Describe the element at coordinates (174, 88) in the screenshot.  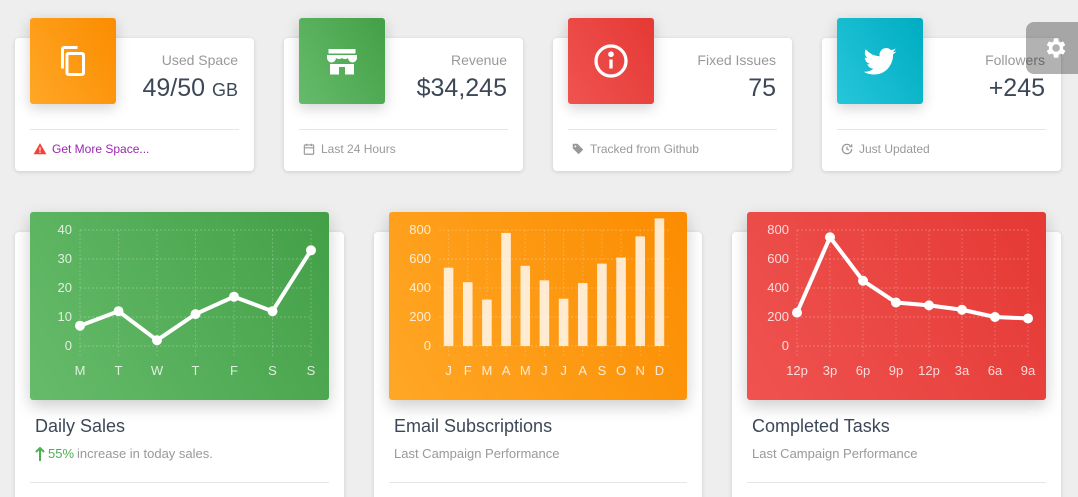
I see `stat-value-number: 49/50` at that location.